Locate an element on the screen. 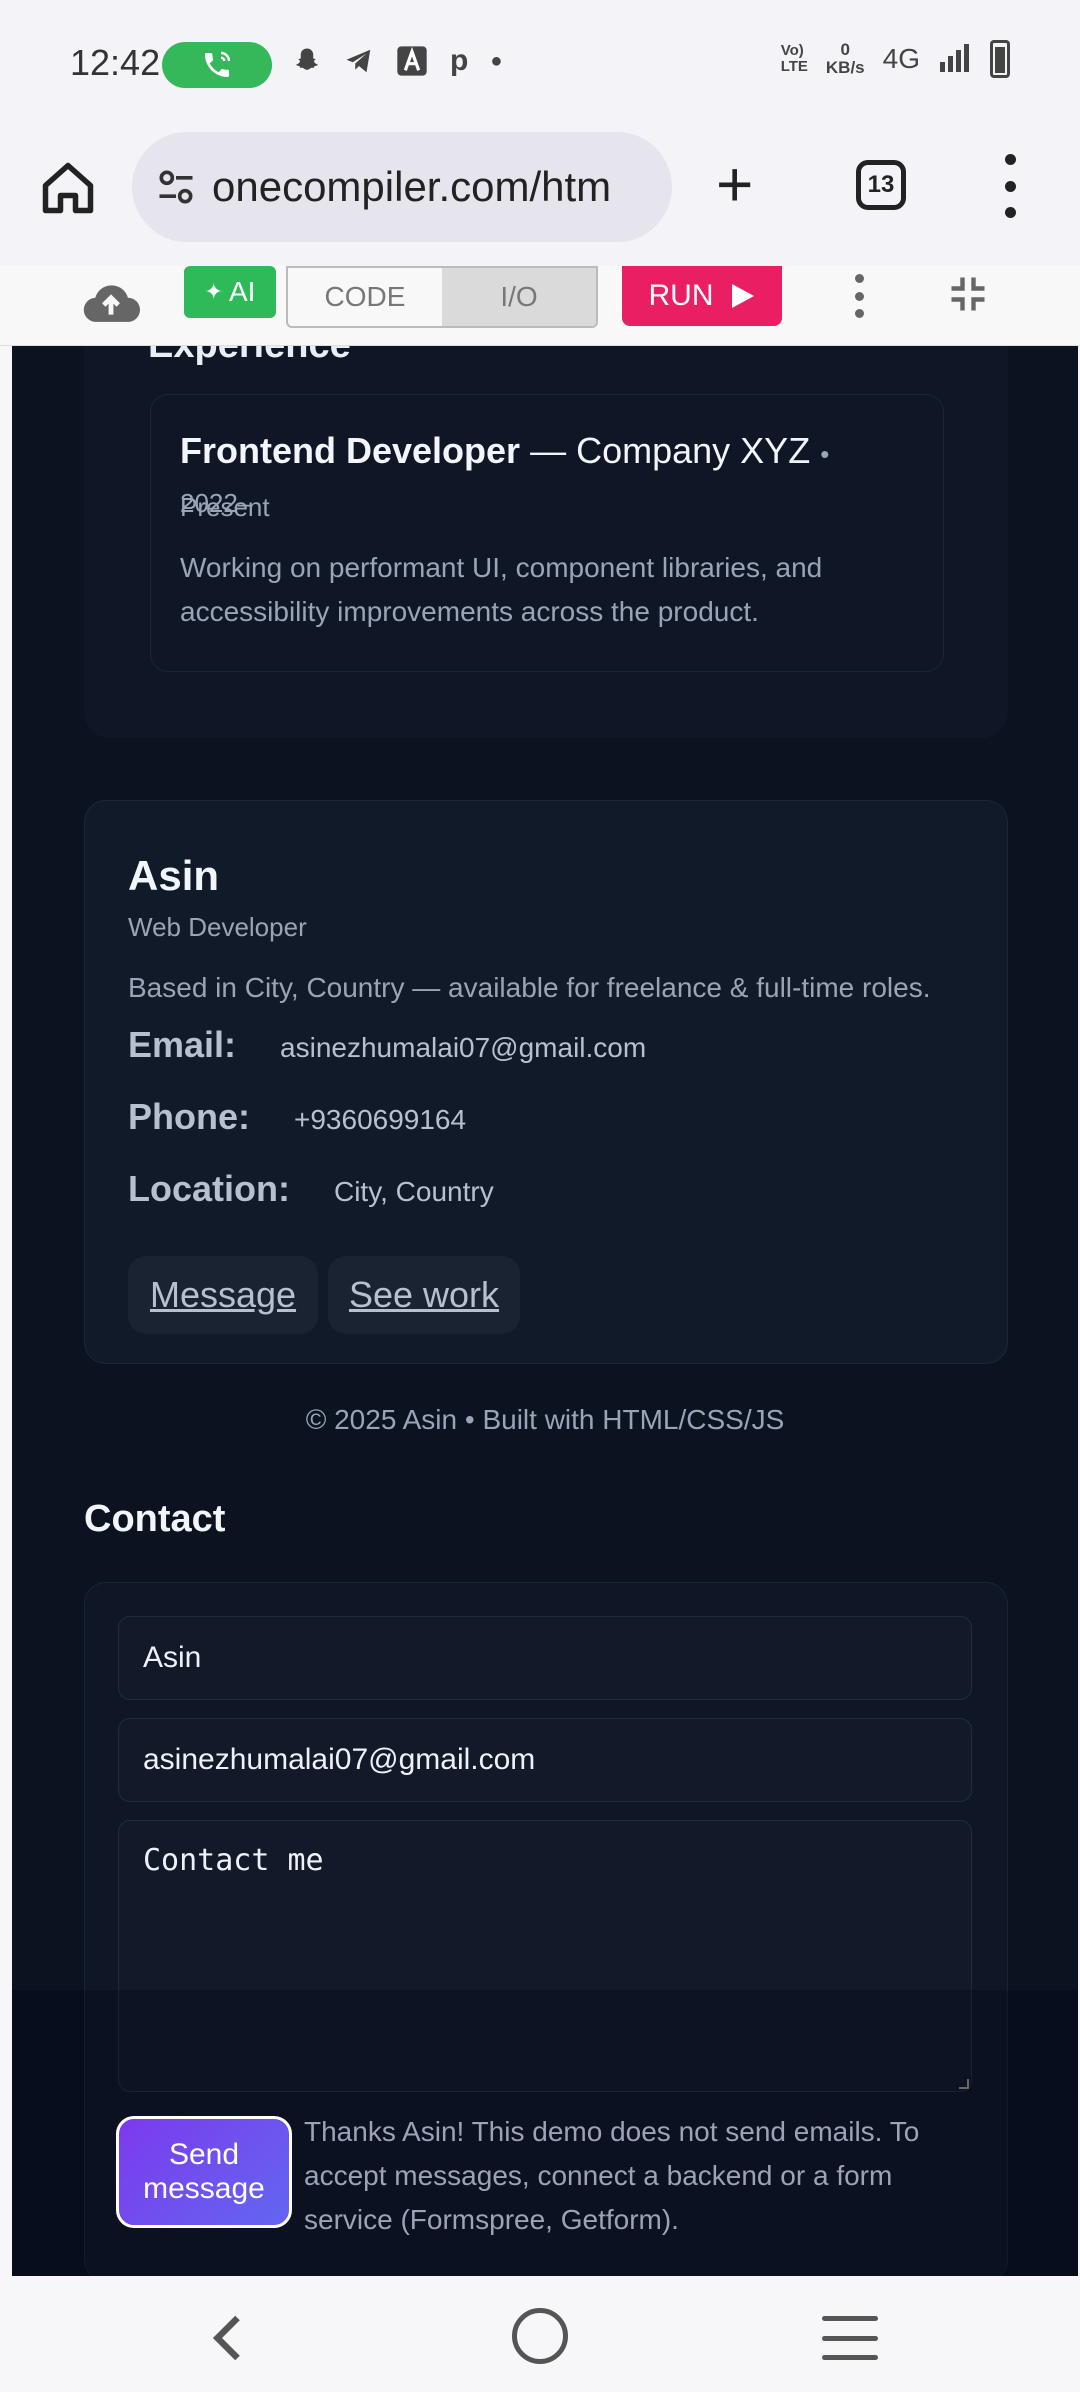 The height and width of the screenshot is (2392, 1080). tab-switcher-button: 13 is located at coordinates (881, 185).